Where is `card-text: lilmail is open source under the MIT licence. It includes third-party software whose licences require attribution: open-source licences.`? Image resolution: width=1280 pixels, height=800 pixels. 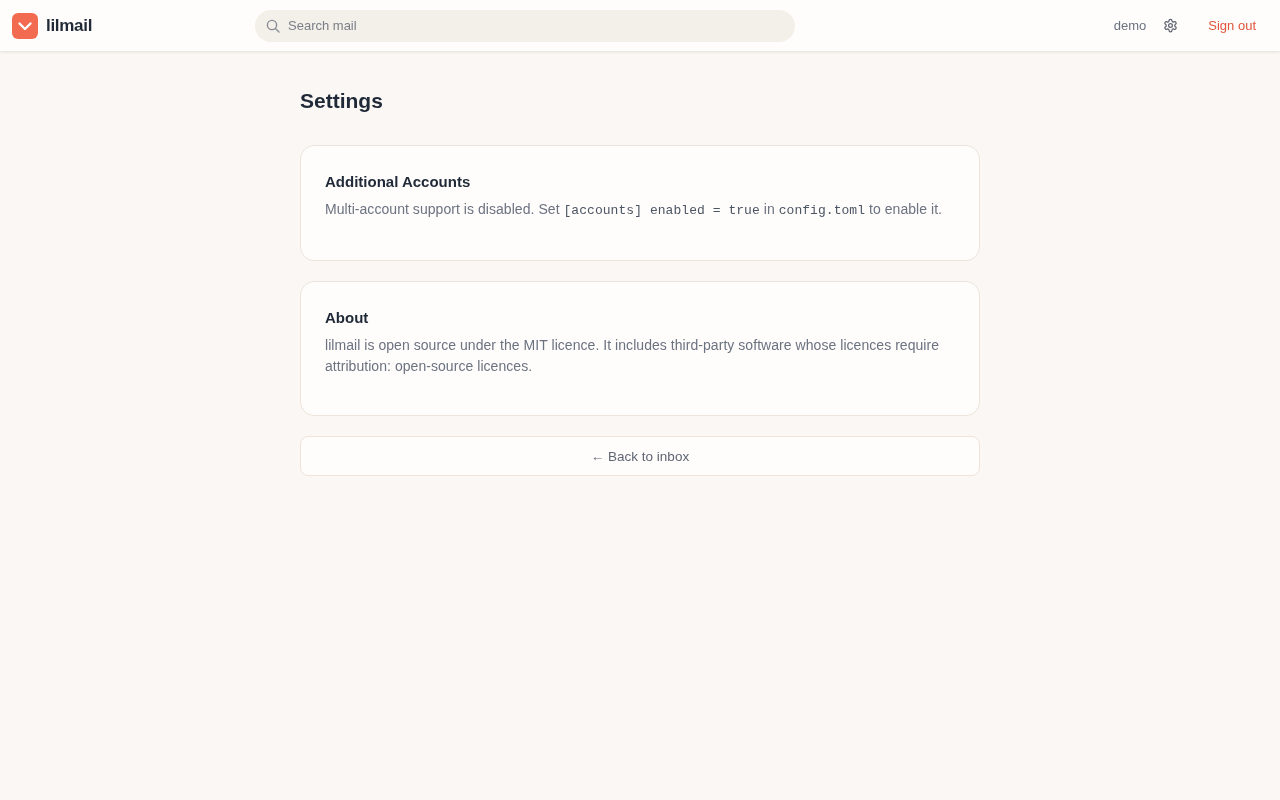 card-text: lilmail is open source under the MIT licence. It includes third-party software whose licences require attribution: open-source licences. is located at coordinates (633, 356).